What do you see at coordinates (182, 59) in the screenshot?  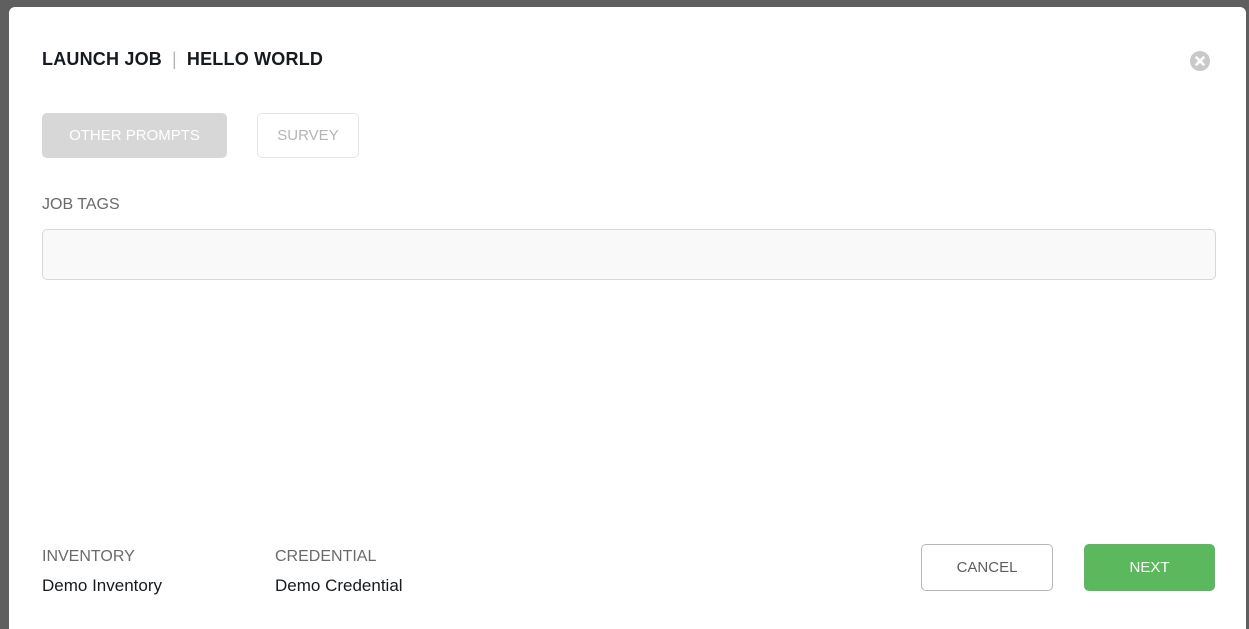 I see `modal-header: LAUNCH JOB | HELLO WORLD` at bounding box center [182, 59].